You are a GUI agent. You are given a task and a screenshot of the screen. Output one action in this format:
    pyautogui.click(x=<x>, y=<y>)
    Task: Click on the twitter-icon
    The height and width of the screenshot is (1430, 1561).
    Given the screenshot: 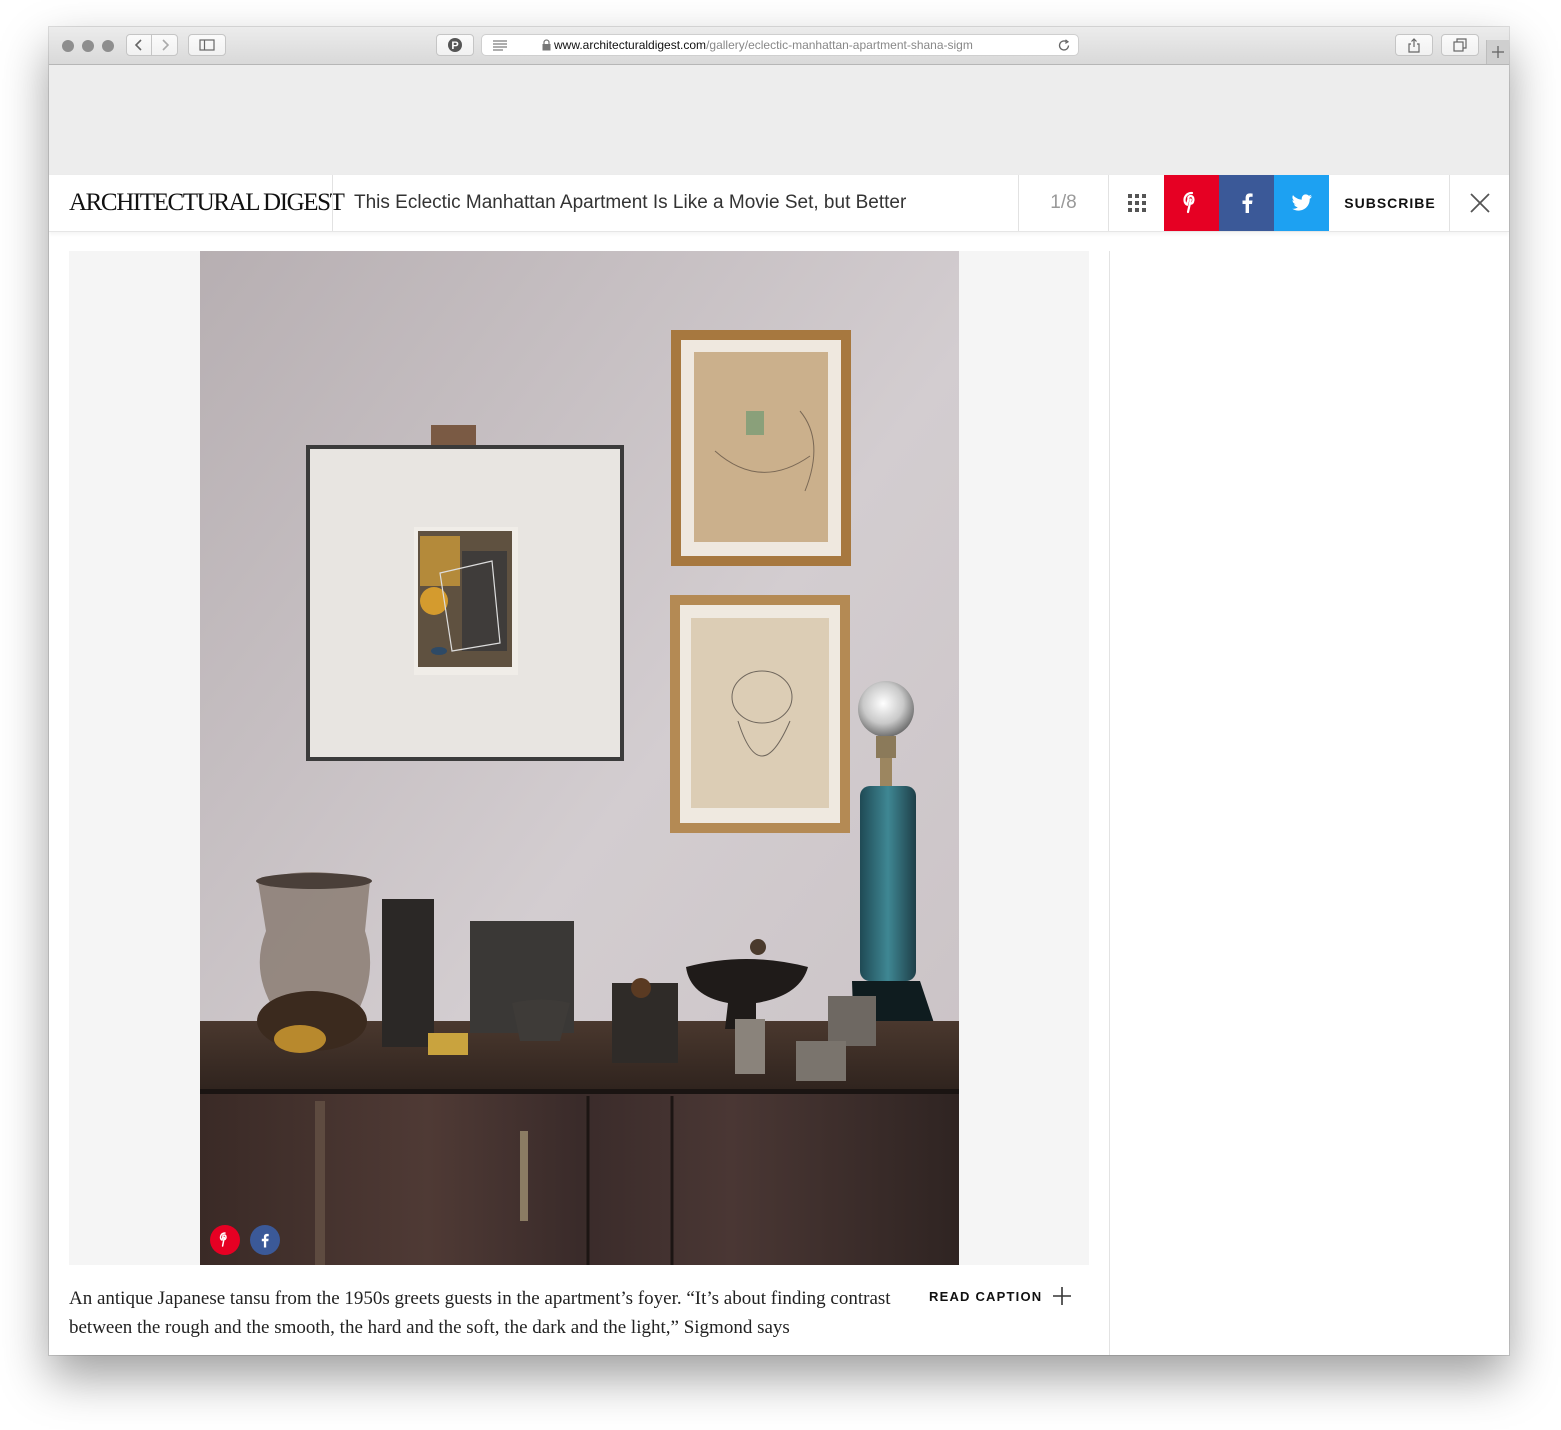 What is the action you would take?
    pyautogui.click(x=1301, y=202)
    